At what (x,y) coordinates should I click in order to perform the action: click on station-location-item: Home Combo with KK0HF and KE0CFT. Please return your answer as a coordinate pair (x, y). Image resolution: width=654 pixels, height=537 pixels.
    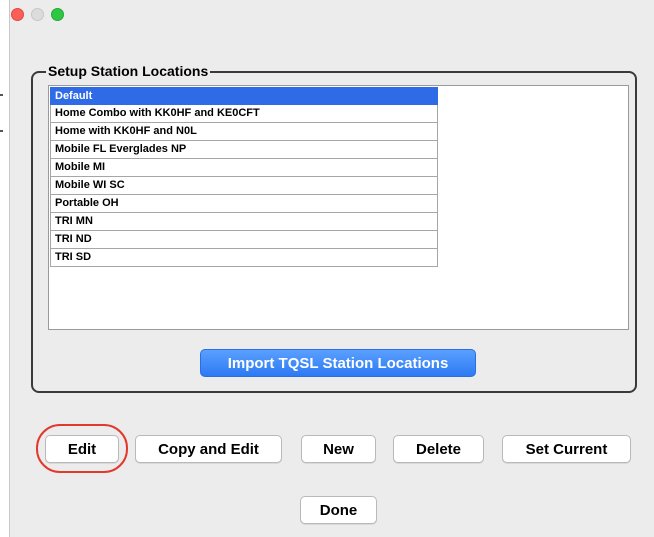
    Looking at the image, I should click on (244, 114).